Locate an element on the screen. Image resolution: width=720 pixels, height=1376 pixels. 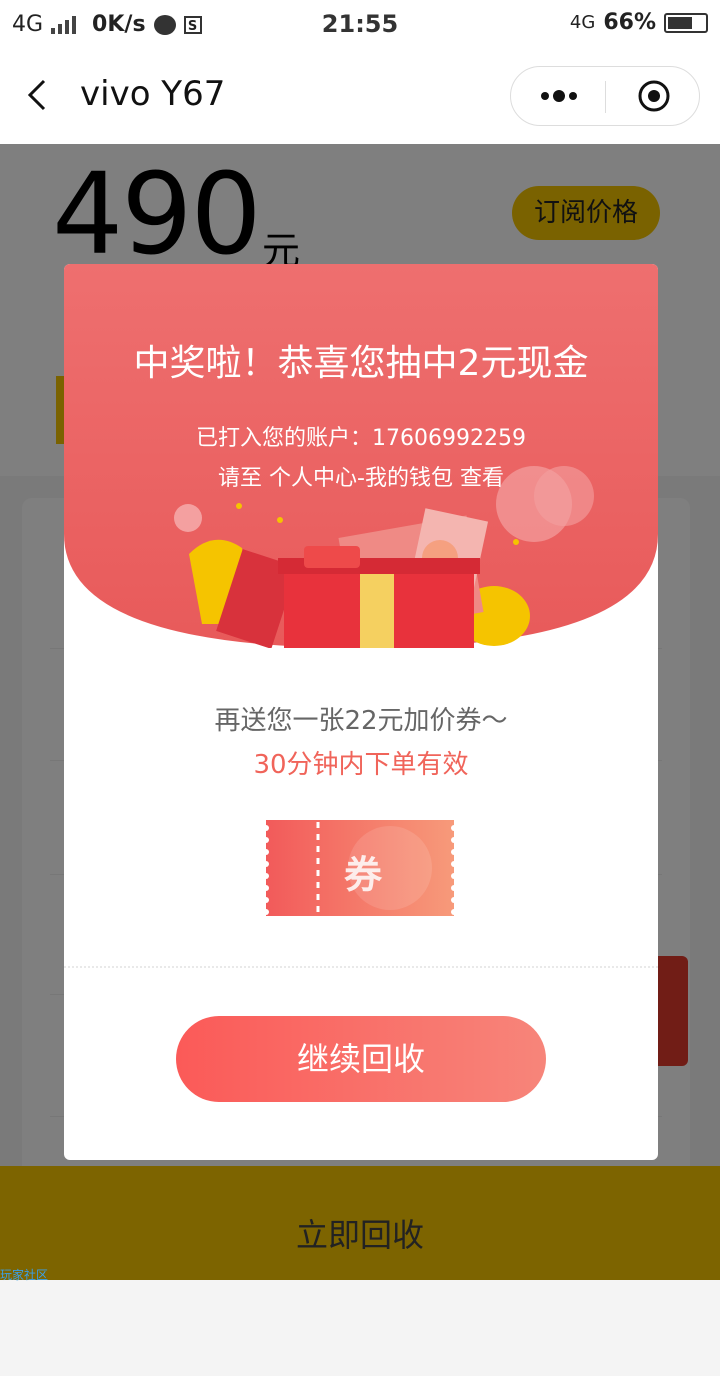
more-options-icon is located at coordinates (559, 96).